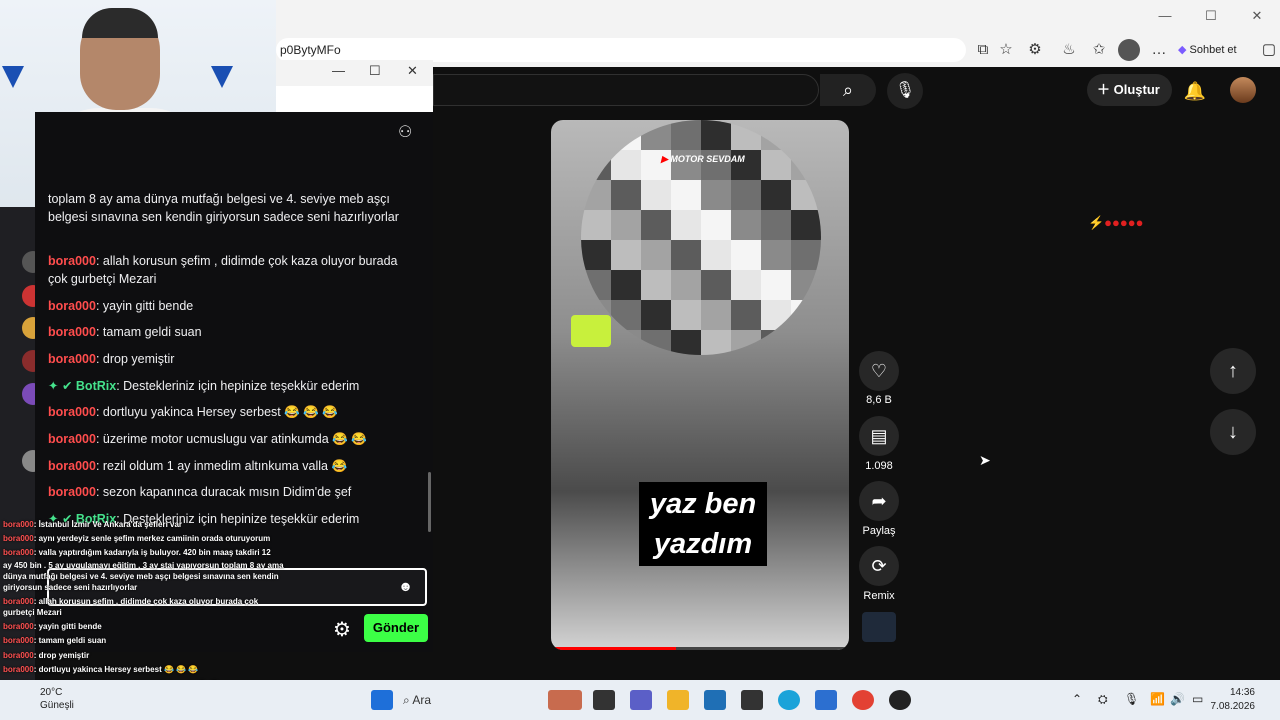 This screenshot has width=1280, height=720. Describe the element at coordinates (70, 588) in the screenshot. I see `overlay-chat-line: giriyorsun sadece seni hazırlıyorlar` at that location.